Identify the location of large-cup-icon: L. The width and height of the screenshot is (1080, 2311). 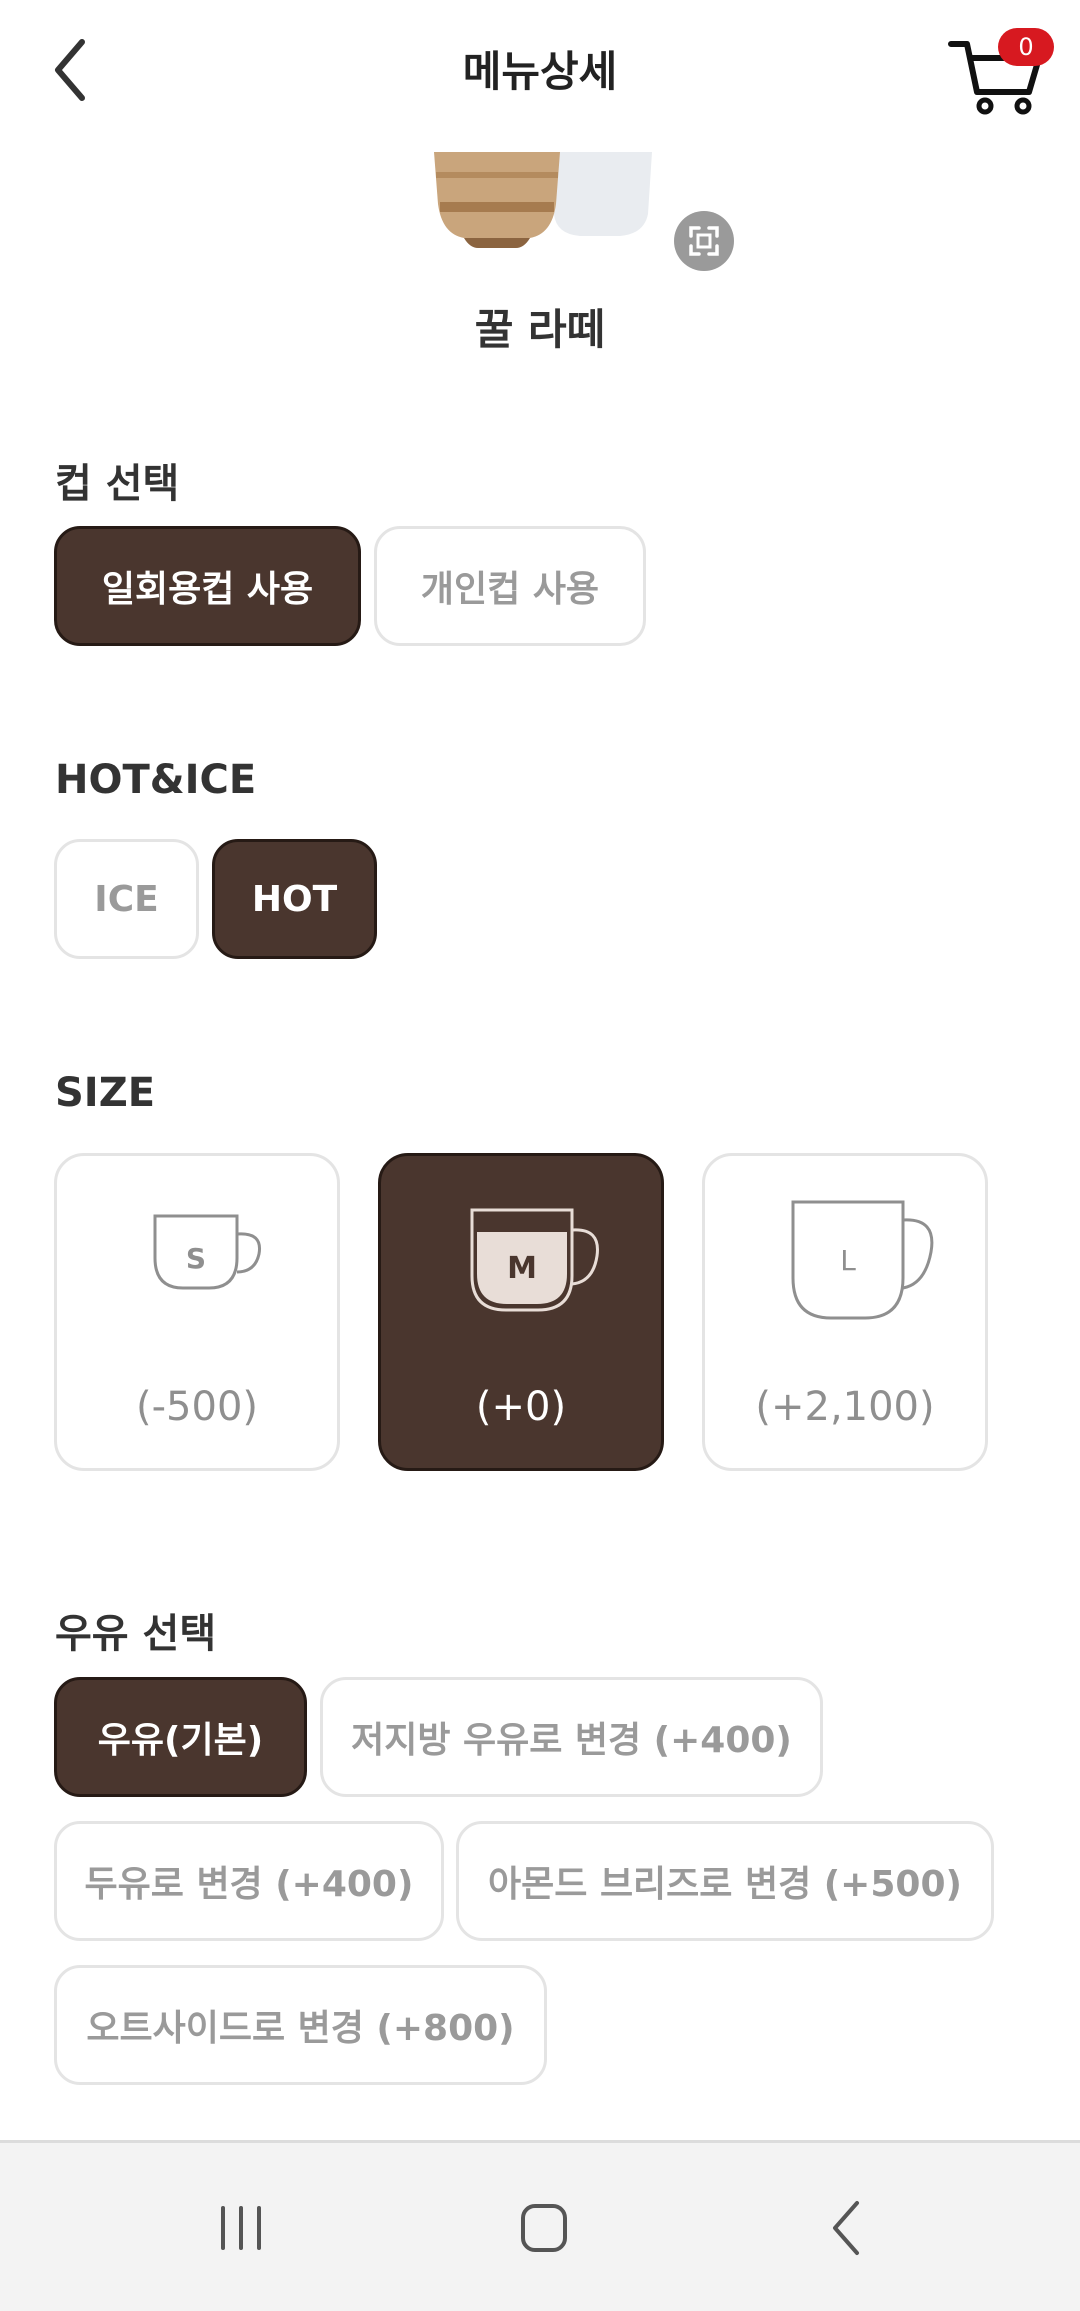
(862, 1260).